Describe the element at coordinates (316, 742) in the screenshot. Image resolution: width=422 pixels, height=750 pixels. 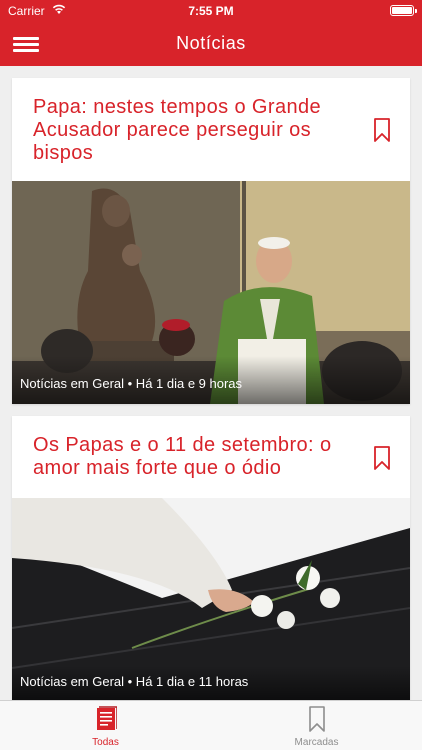
I see `tab-label: Marcadas` at that location.